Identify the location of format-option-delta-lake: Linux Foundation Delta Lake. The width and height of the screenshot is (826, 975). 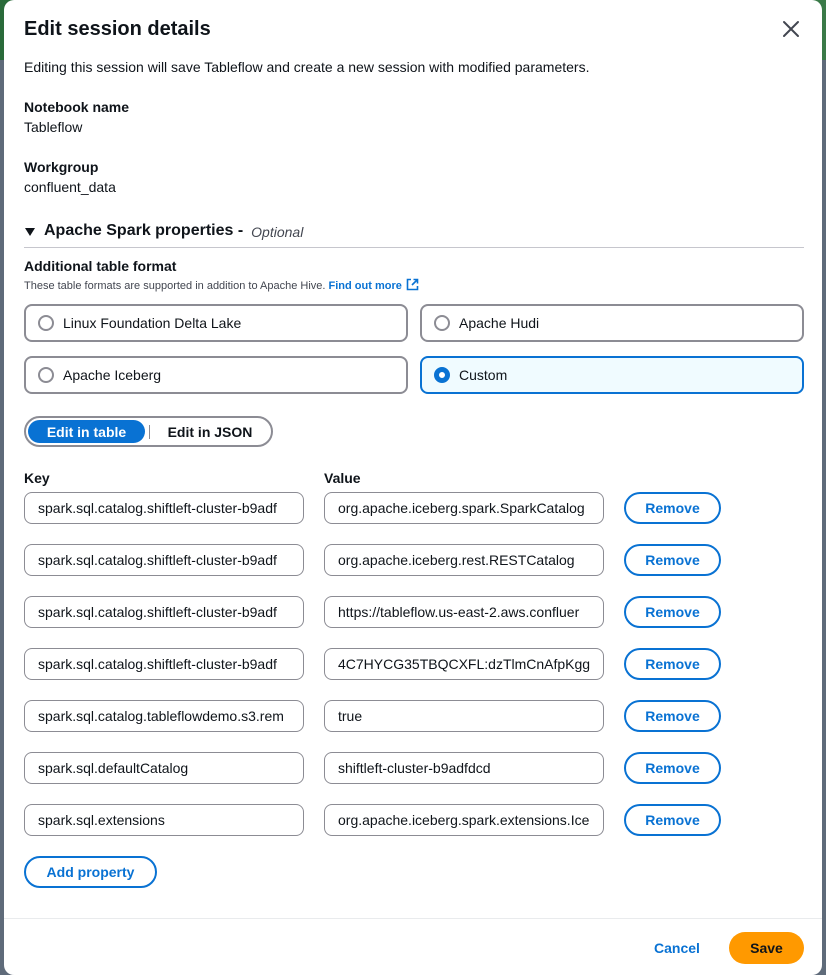
(216, 323).